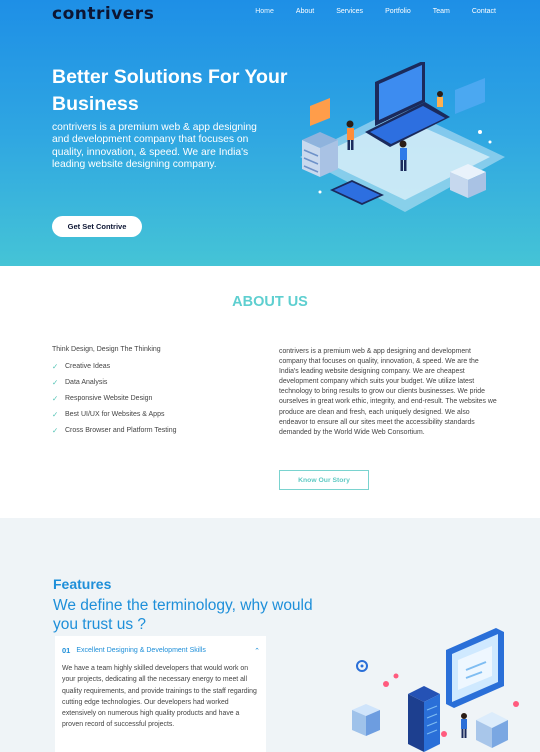 The height and width of the screenshot is (752, 540). What do you see at coordinates (141, 650) in the screenshot?
I see `accordion-title: Excellent Designing & Development Skills` at bounding box center [141, 650].